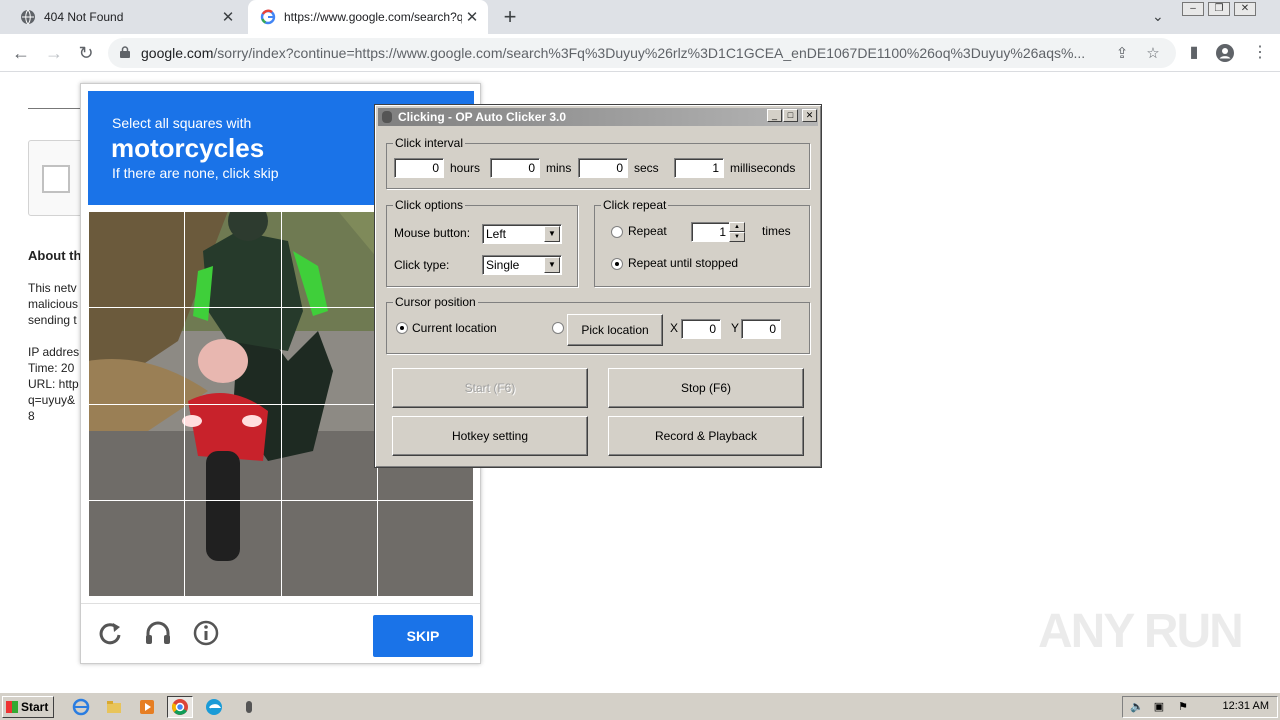  What do you see at coordinates (402, 328) in the screenshot?
I see `current-location-radio` at bounding box center [402, 328].